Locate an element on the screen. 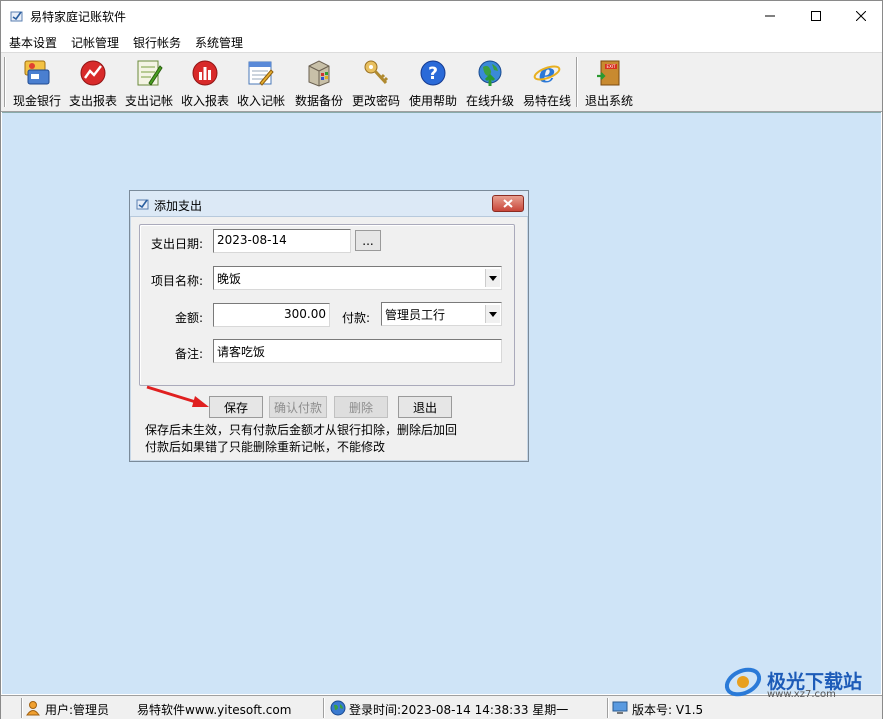 This screenshot has width=883, height=719. close-button is located at coordinates (860, 16).